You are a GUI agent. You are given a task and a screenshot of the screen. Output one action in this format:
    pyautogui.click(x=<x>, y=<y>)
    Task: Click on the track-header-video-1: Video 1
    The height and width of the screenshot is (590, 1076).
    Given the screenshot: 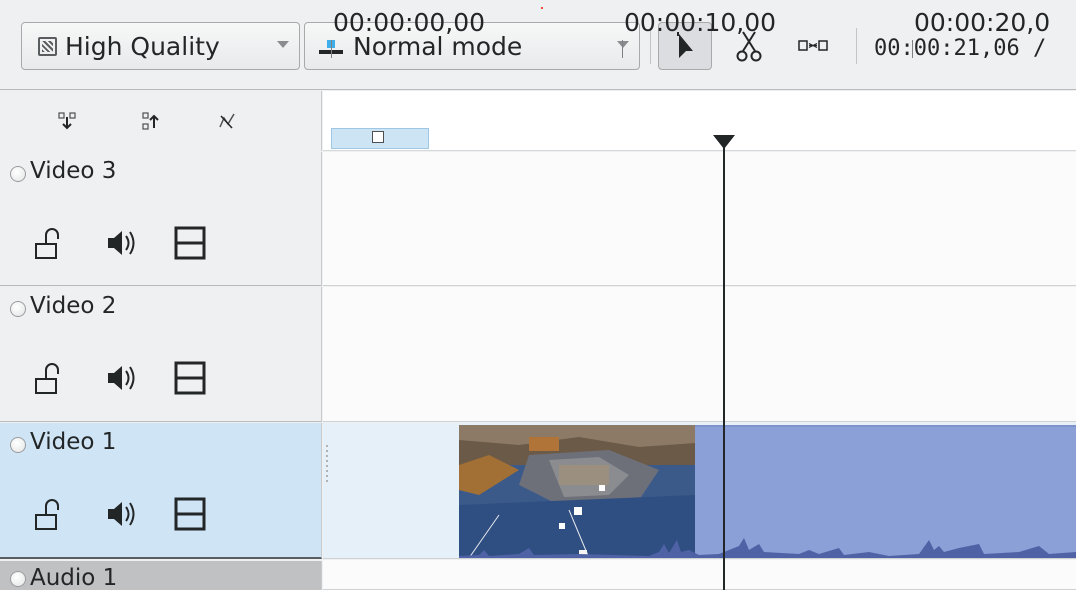 What is the action you would take?
    pyautogui.click(x=161, y=491)
    